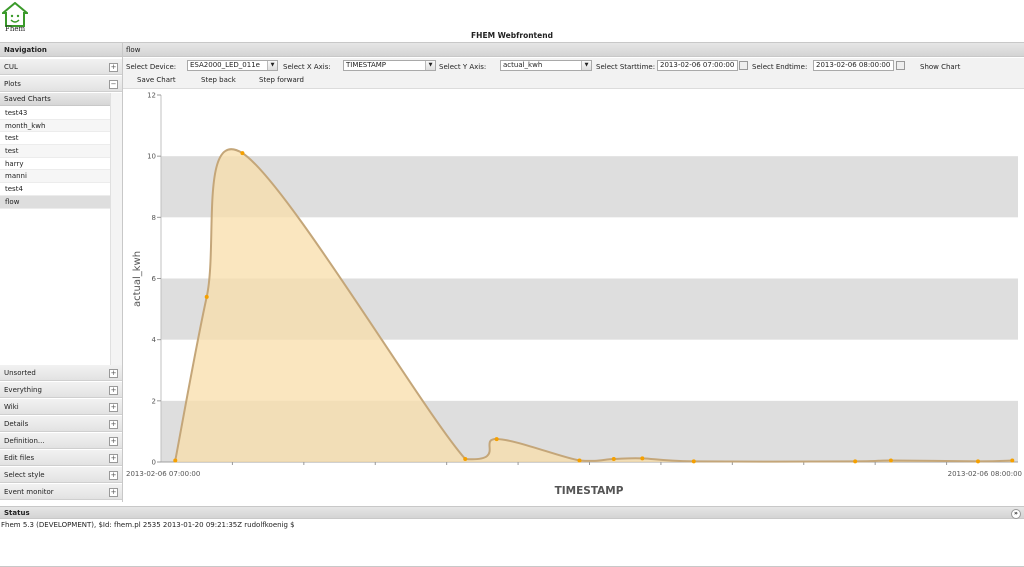  Describe the element at coordinates (940, 67) in the screenshot. I see `show-chart-button: Show Chart` at that location.